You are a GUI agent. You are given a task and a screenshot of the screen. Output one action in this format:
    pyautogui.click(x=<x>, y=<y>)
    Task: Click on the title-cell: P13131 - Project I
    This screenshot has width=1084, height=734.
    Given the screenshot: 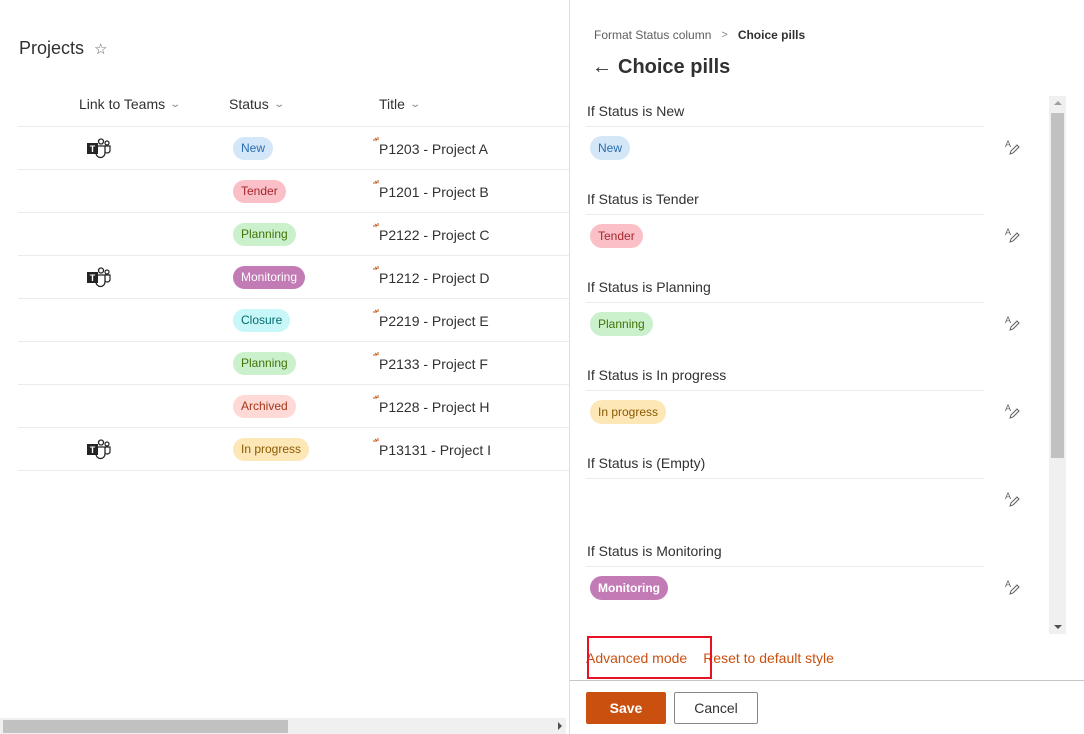 What is the action you would take?
    pyautogui.click(x=432, y=447)
    